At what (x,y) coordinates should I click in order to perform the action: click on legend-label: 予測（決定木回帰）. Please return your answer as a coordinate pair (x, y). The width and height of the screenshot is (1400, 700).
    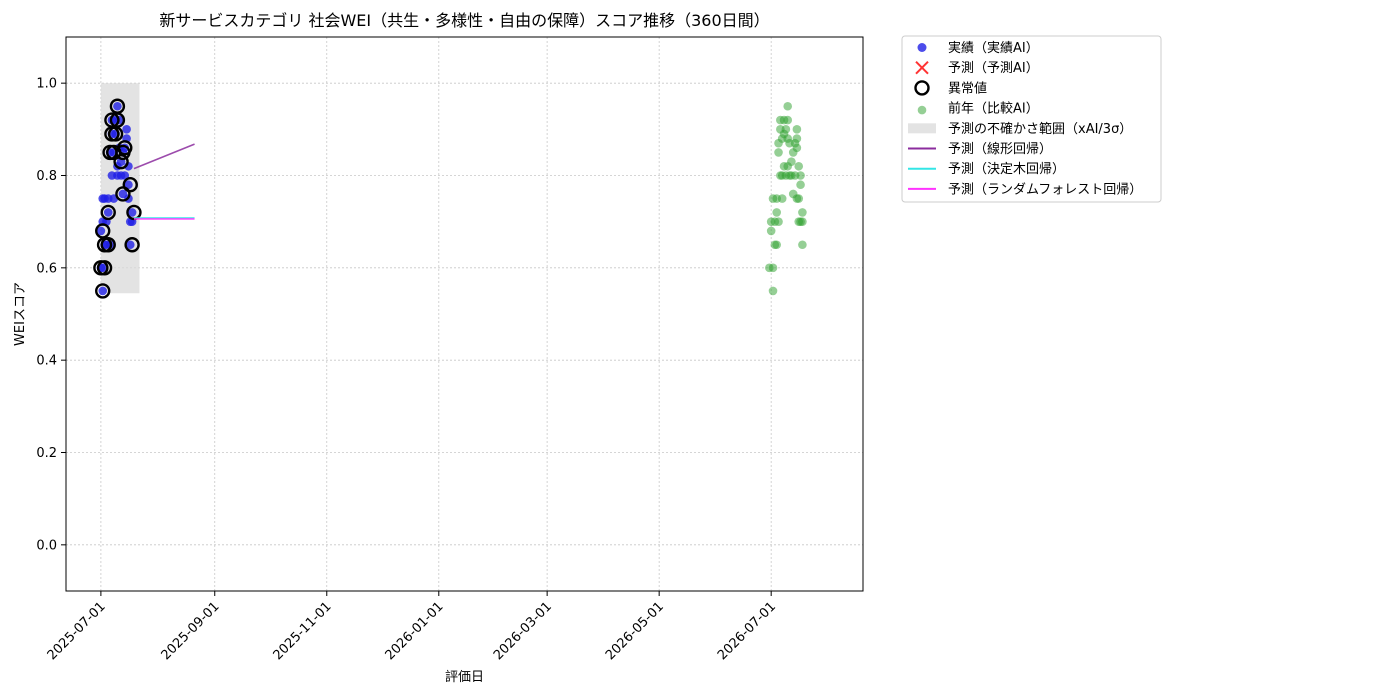
    Looking at the image, I should click on (1006, 169).